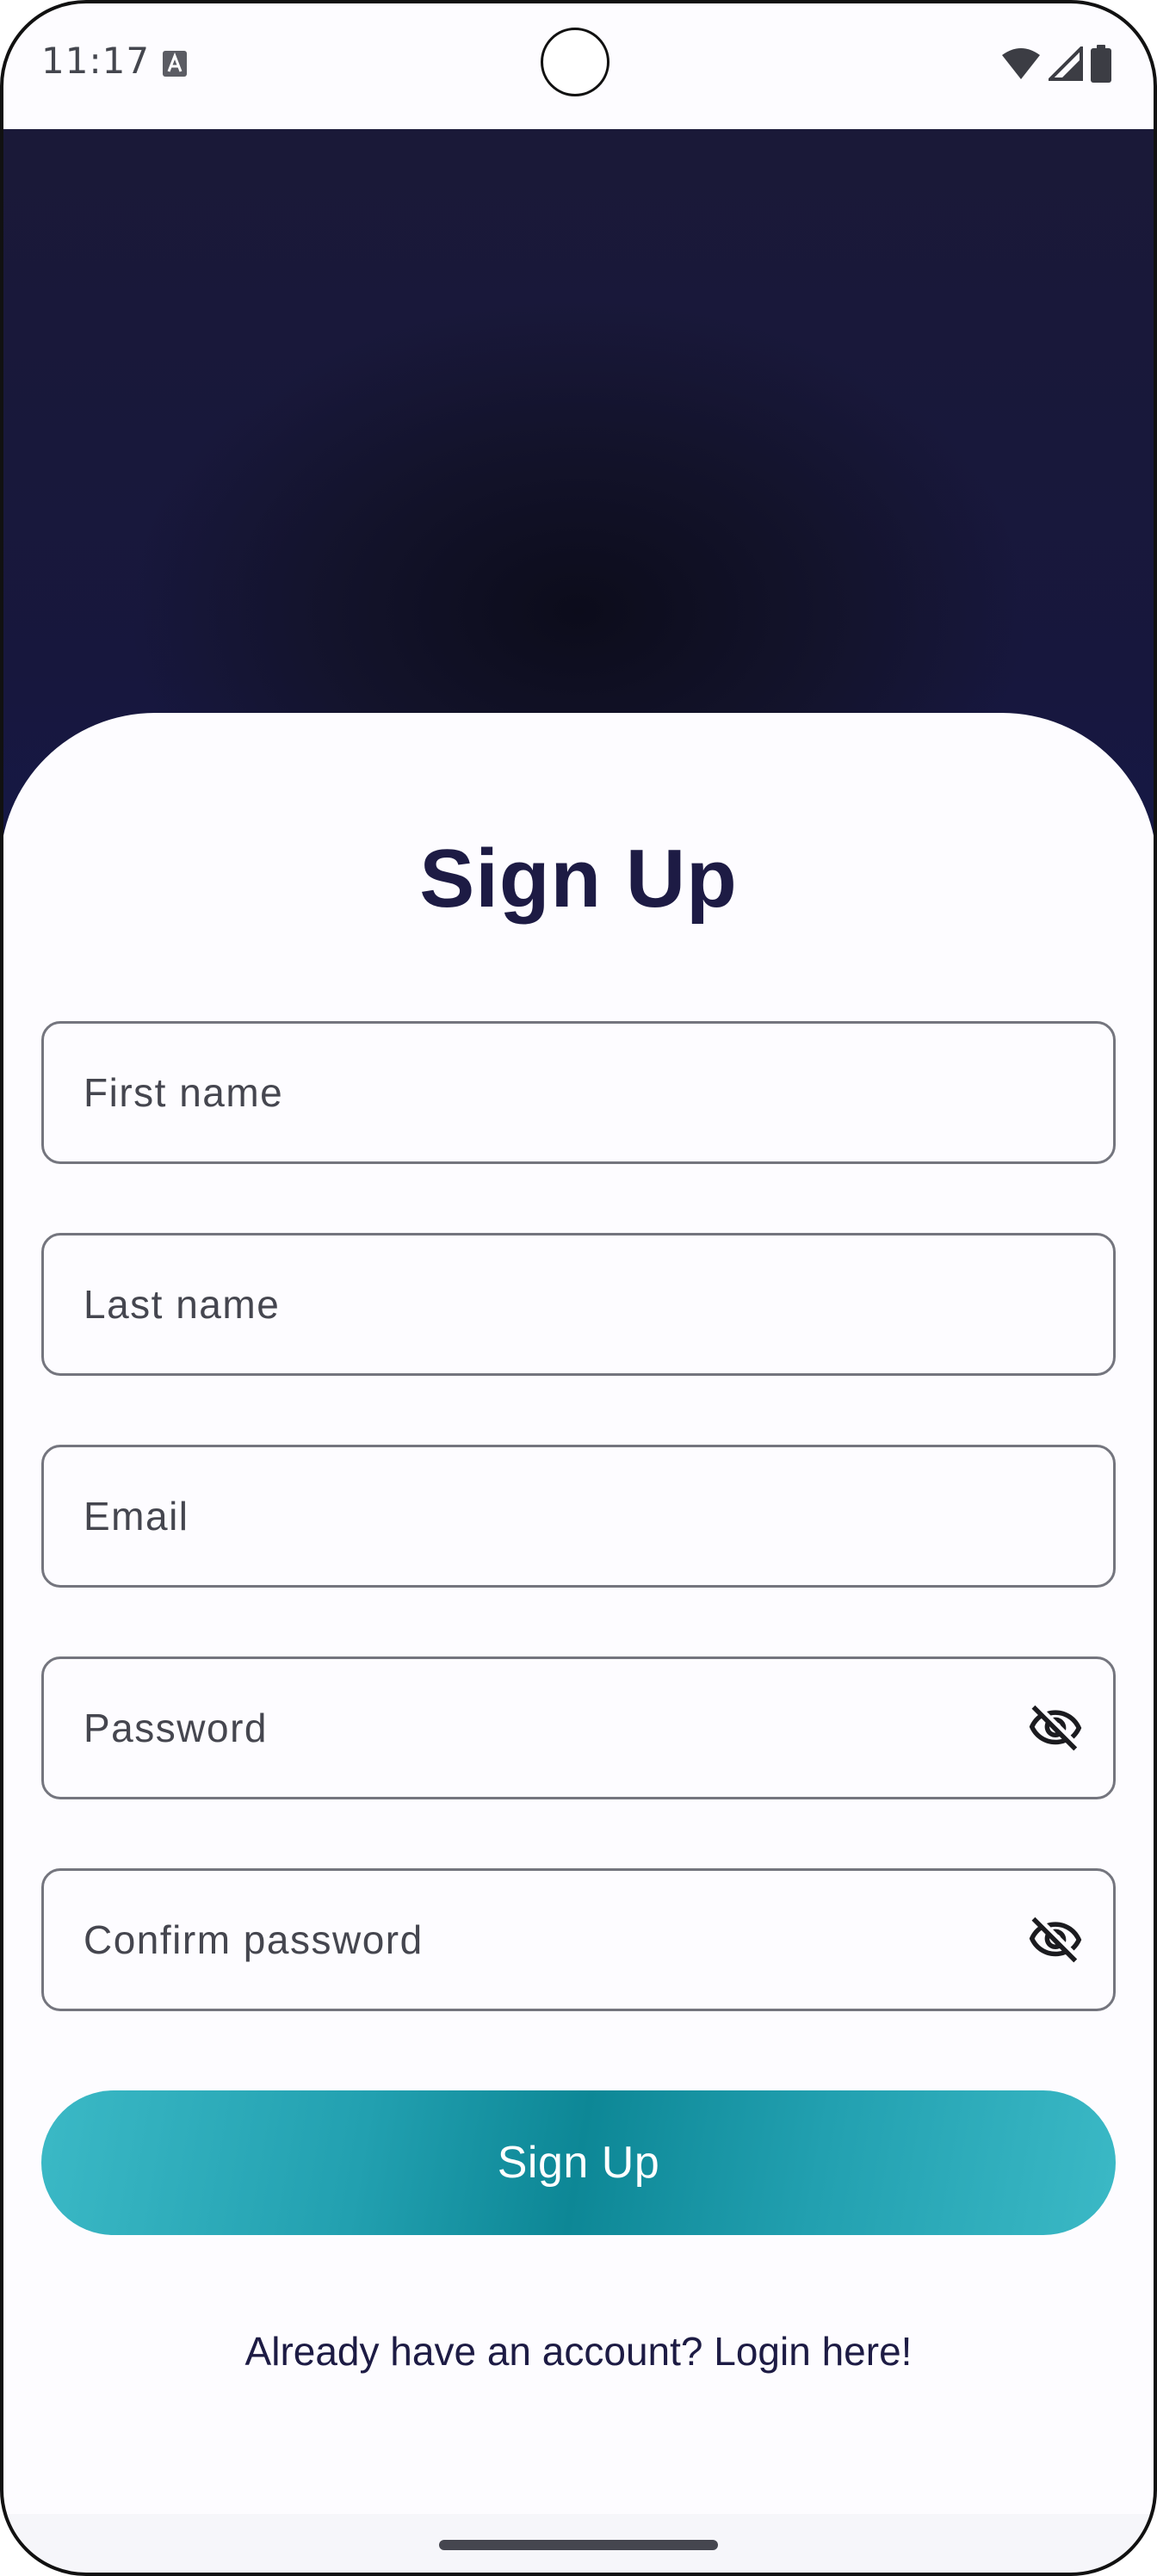 The image size is (1157, 2576). I want to click on cellular-signal-icon, so click(1066, 64).